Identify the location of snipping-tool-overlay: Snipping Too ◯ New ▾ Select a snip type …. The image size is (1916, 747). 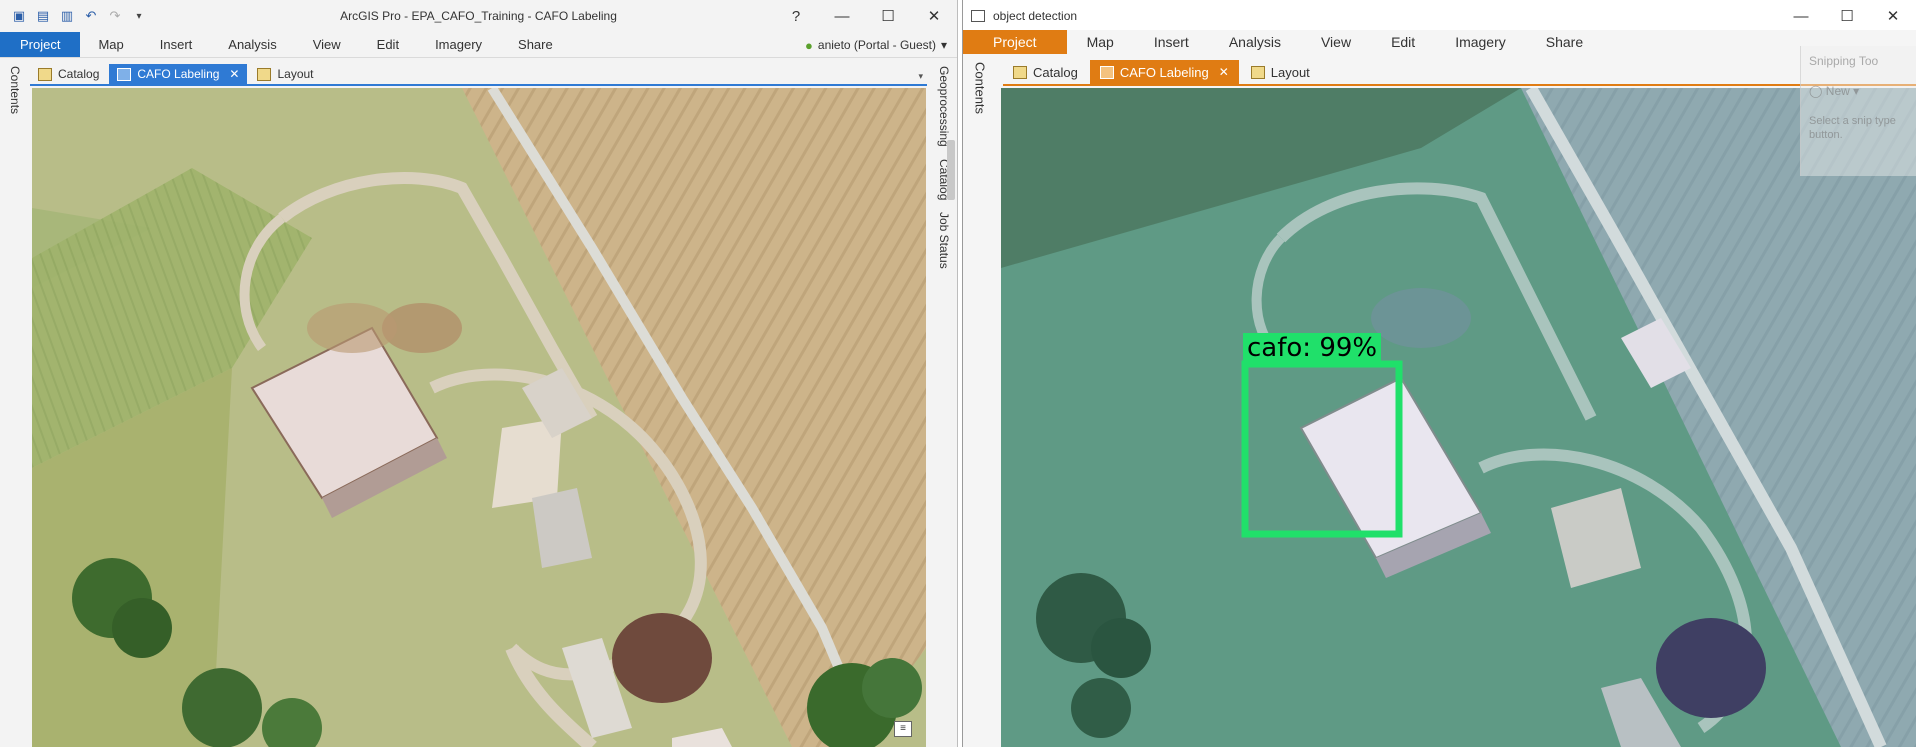
(1858, 111).